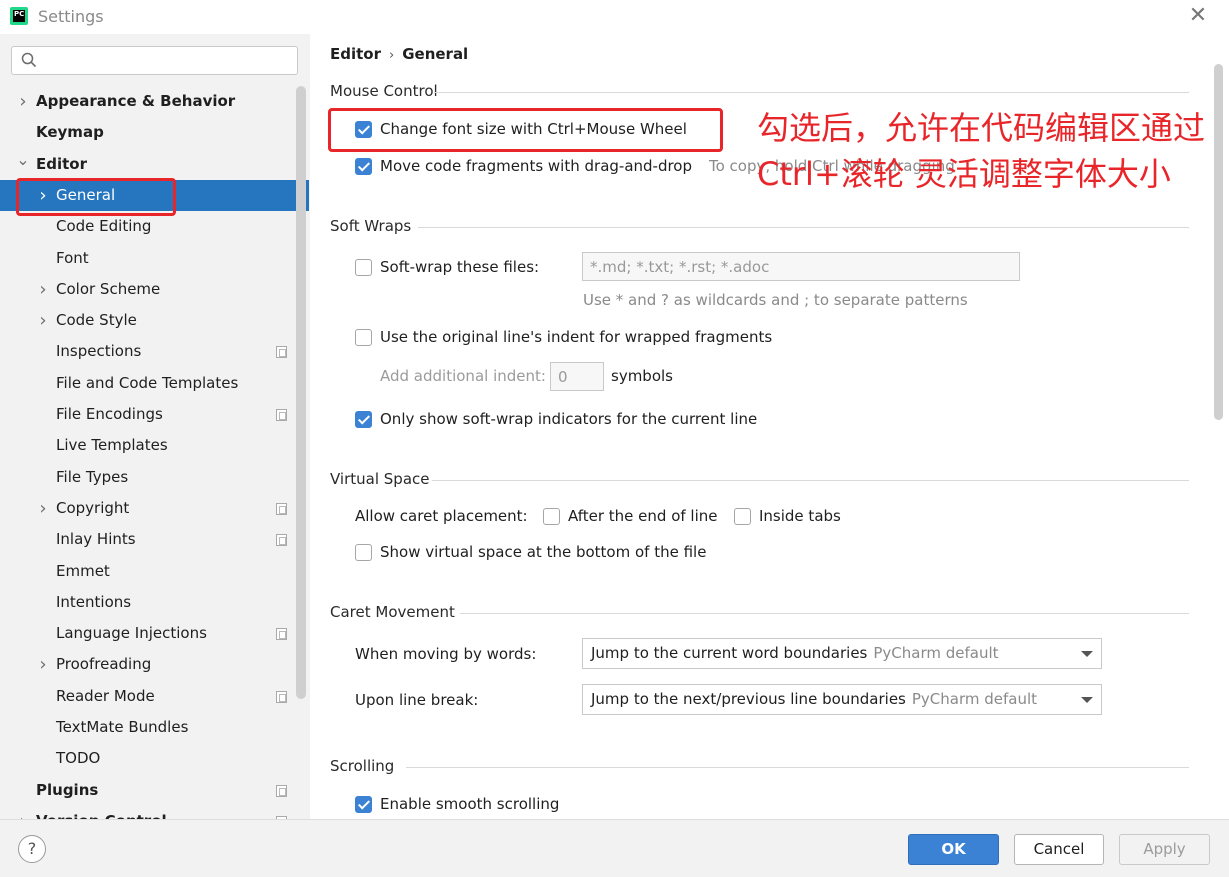 The height and width of the screenshot is (877, 1229). What do you see at coordinates (614, 848) in the screenshot?
I see `dialog-footer: ? OK Cancel Apply` at bounding box center [614, 848].